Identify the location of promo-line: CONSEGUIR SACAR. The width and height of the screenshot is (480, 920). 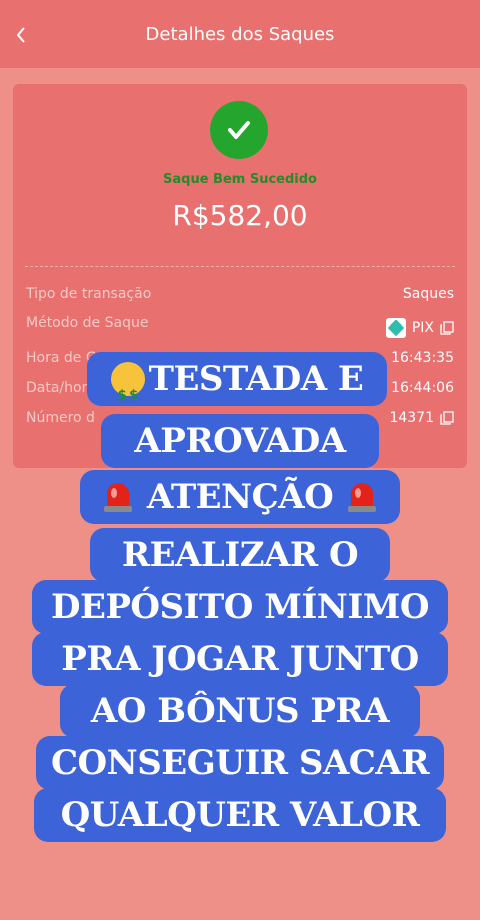
(240, 763).